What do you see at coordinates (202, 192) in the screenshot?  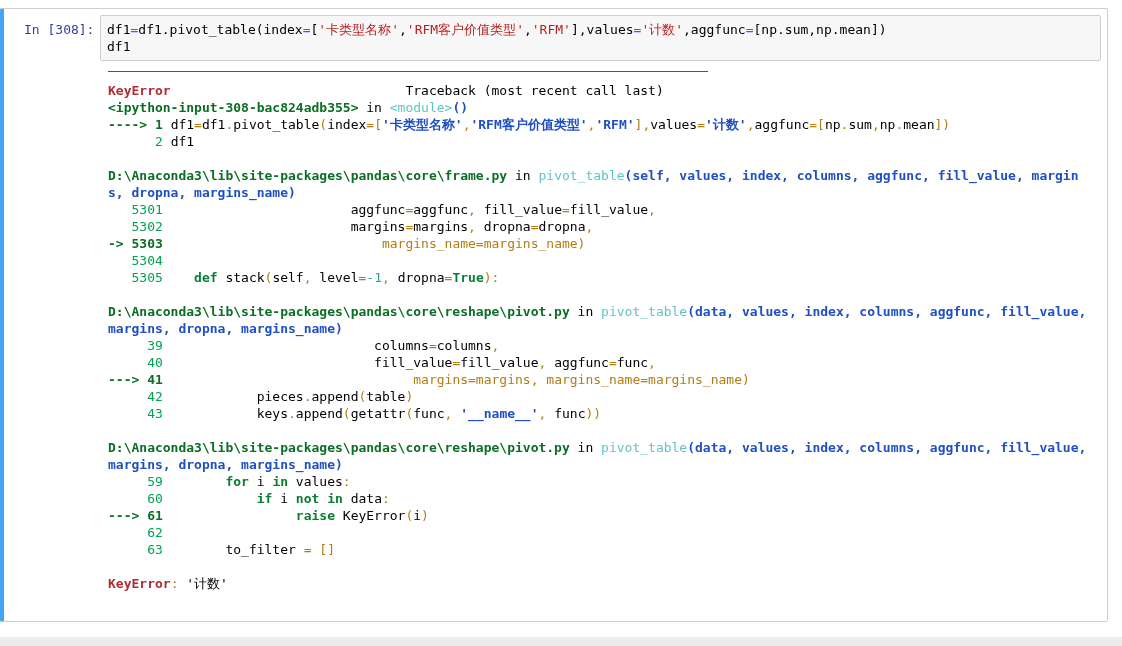 I see `traceback-line: s, dropna, margins_name)` at bounding box center [202, 192].